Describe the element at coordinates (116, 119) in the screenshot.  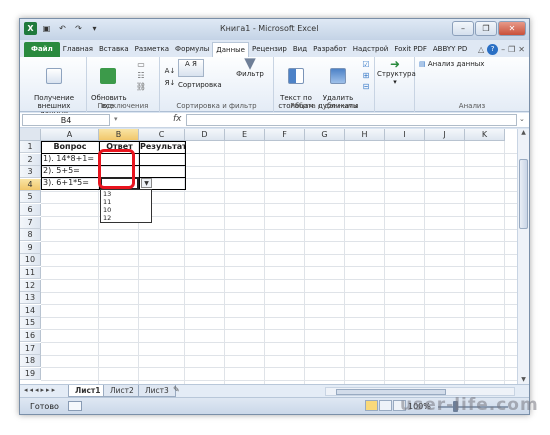
I see `name-box-dropdown-icon: ▾` at that location.